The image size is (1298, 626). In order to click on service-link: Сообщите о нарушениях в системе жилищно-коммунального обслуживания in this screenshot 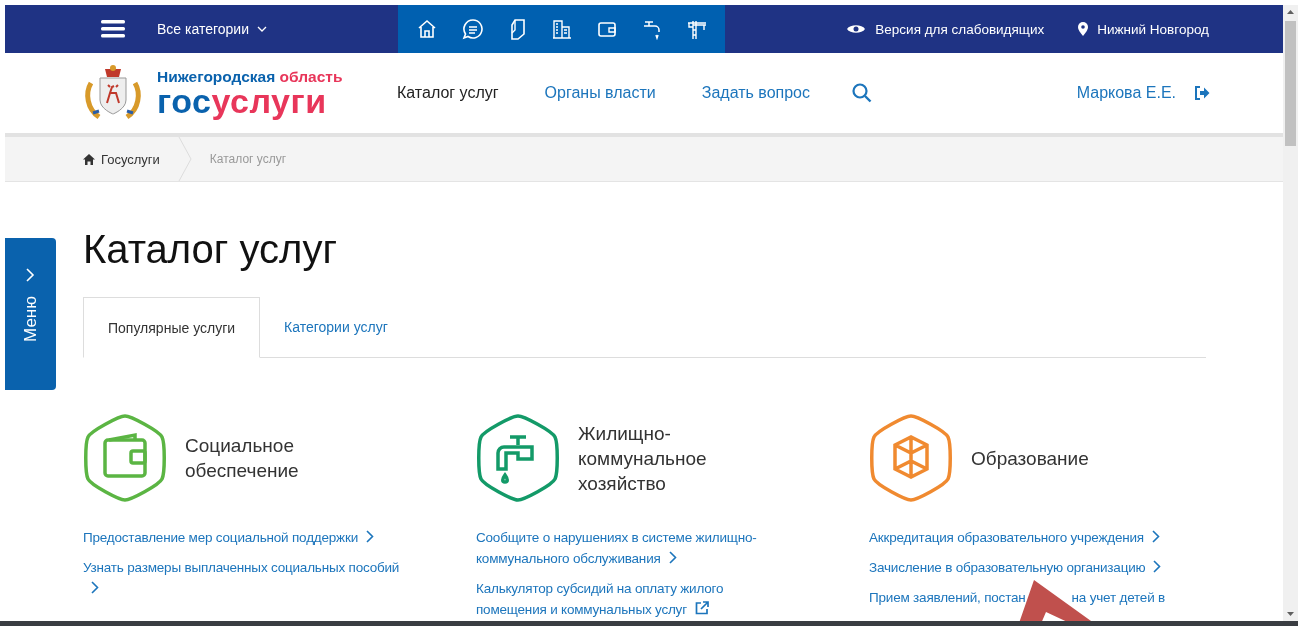, I will do `click(635, 548)`.